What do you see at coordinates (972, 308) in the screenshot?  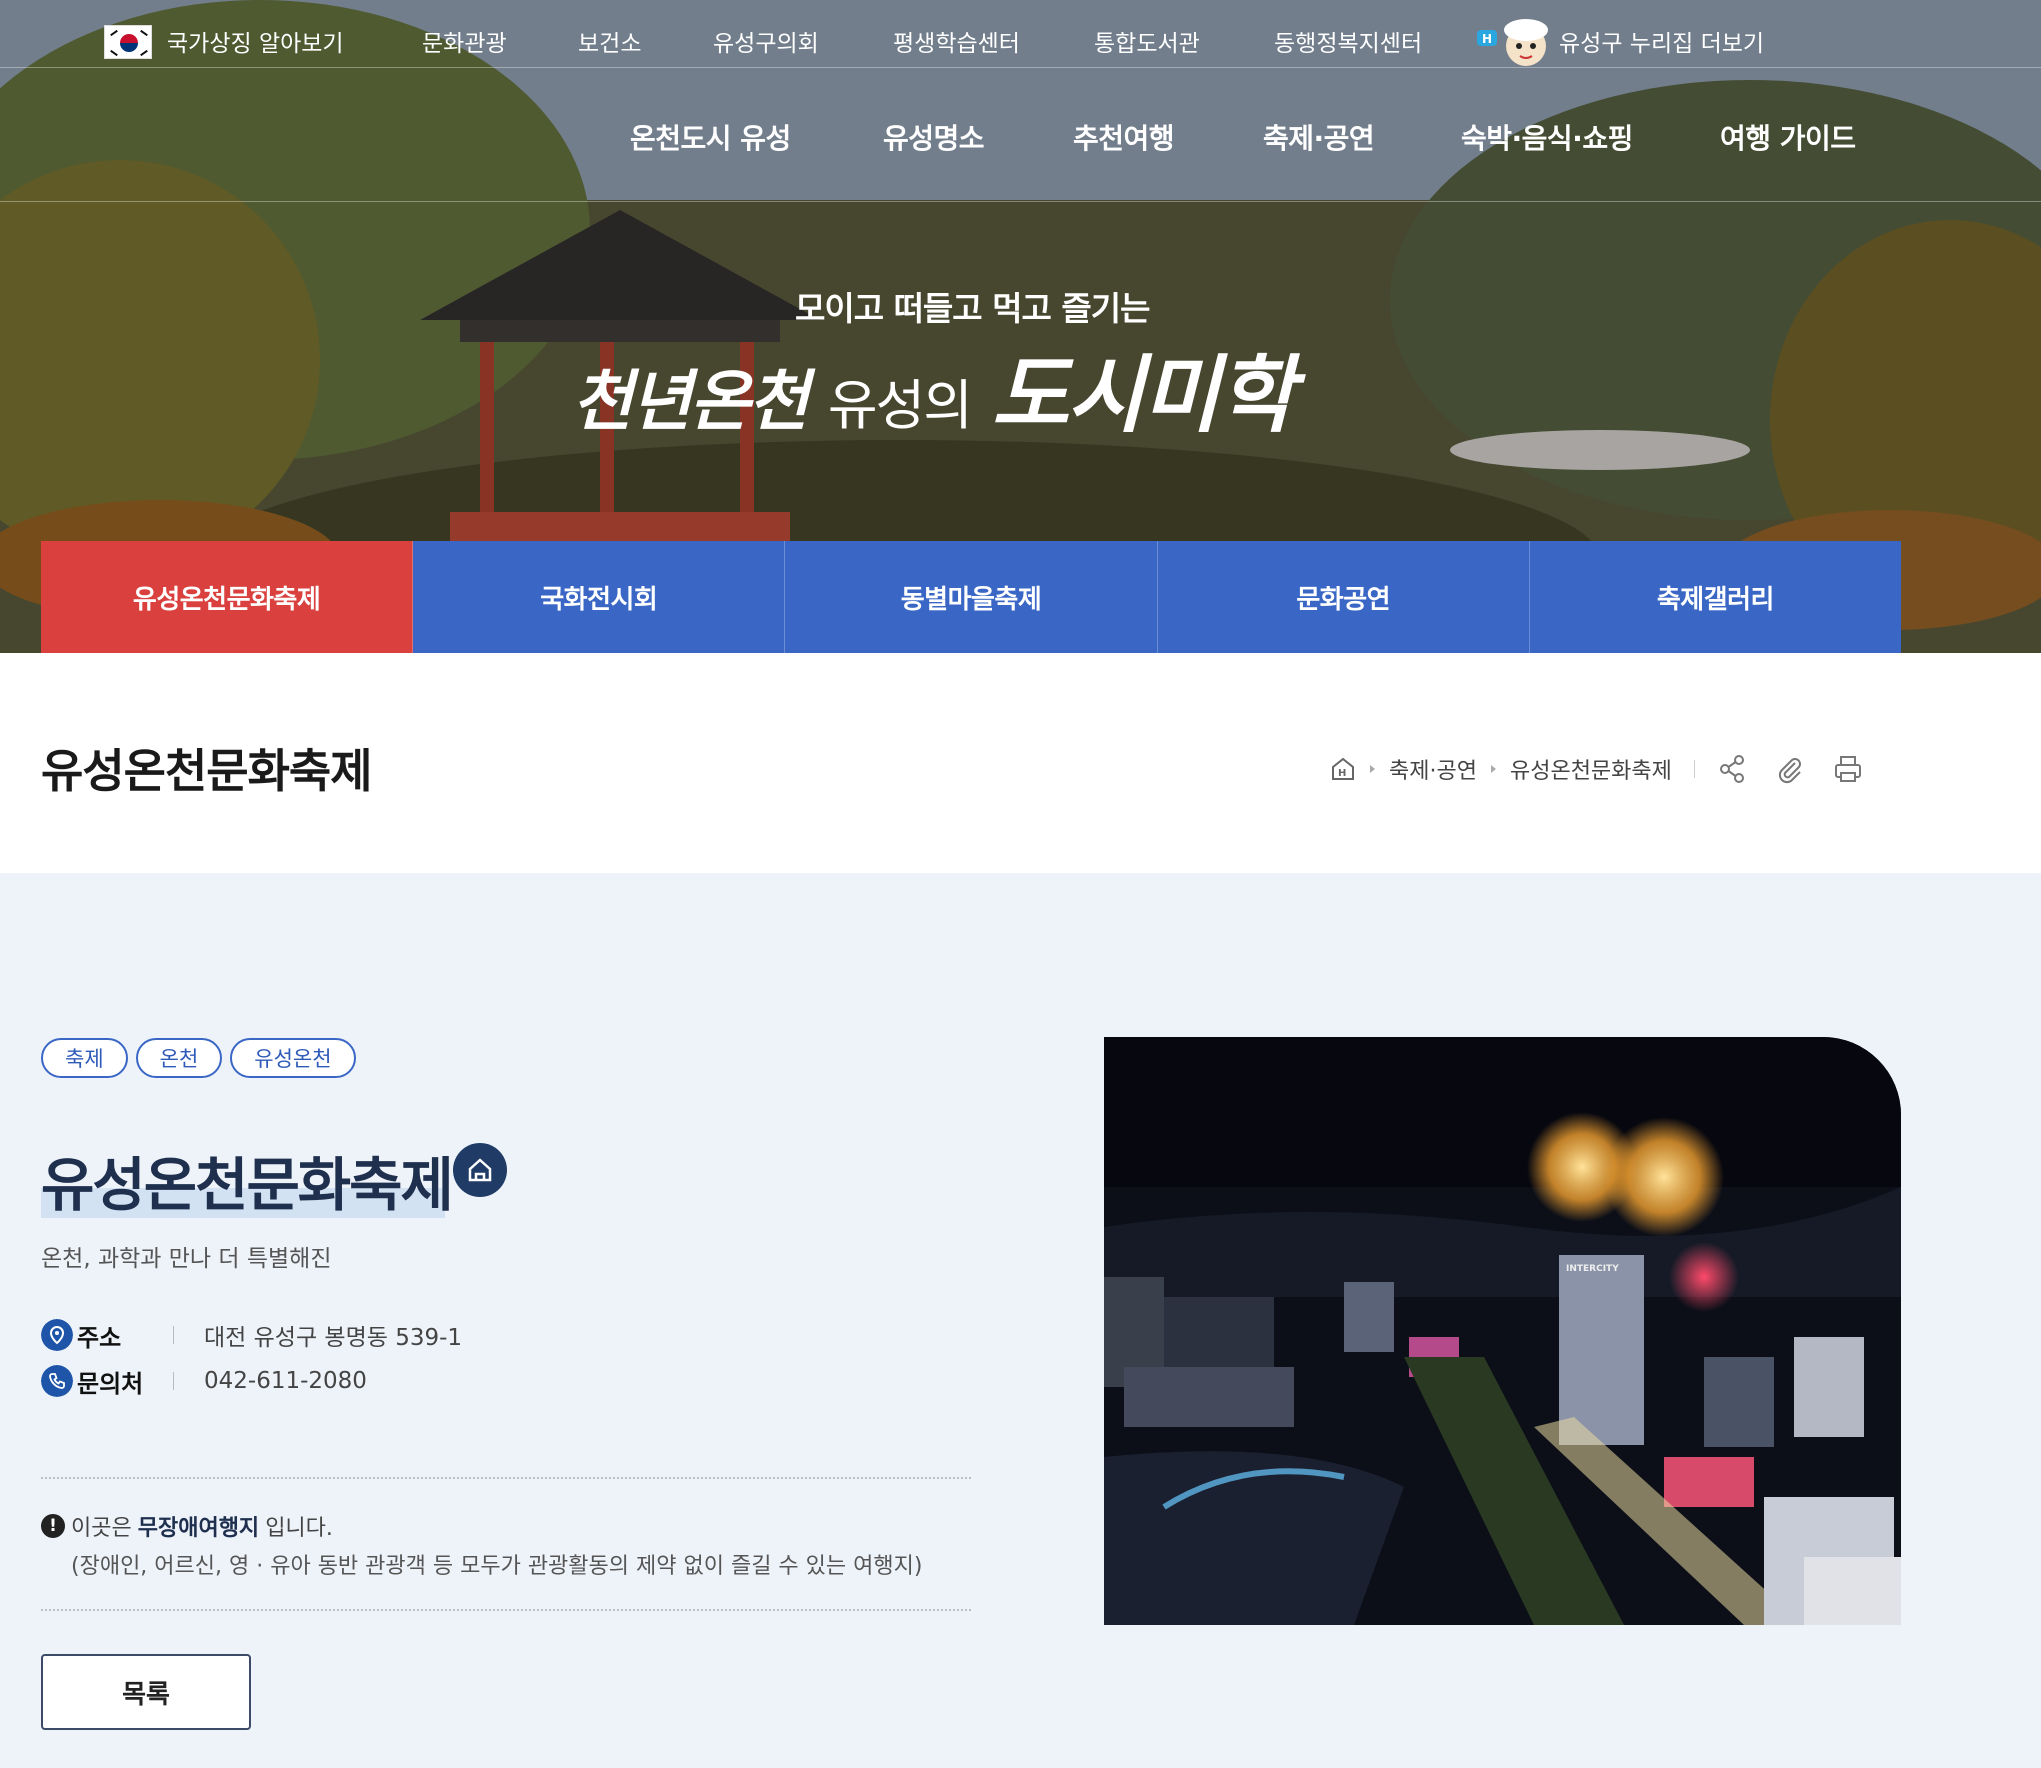 I see `hero-slogan-top: 모이고 떠들고 먹고 즐기는` at bounding box center [972, 308].